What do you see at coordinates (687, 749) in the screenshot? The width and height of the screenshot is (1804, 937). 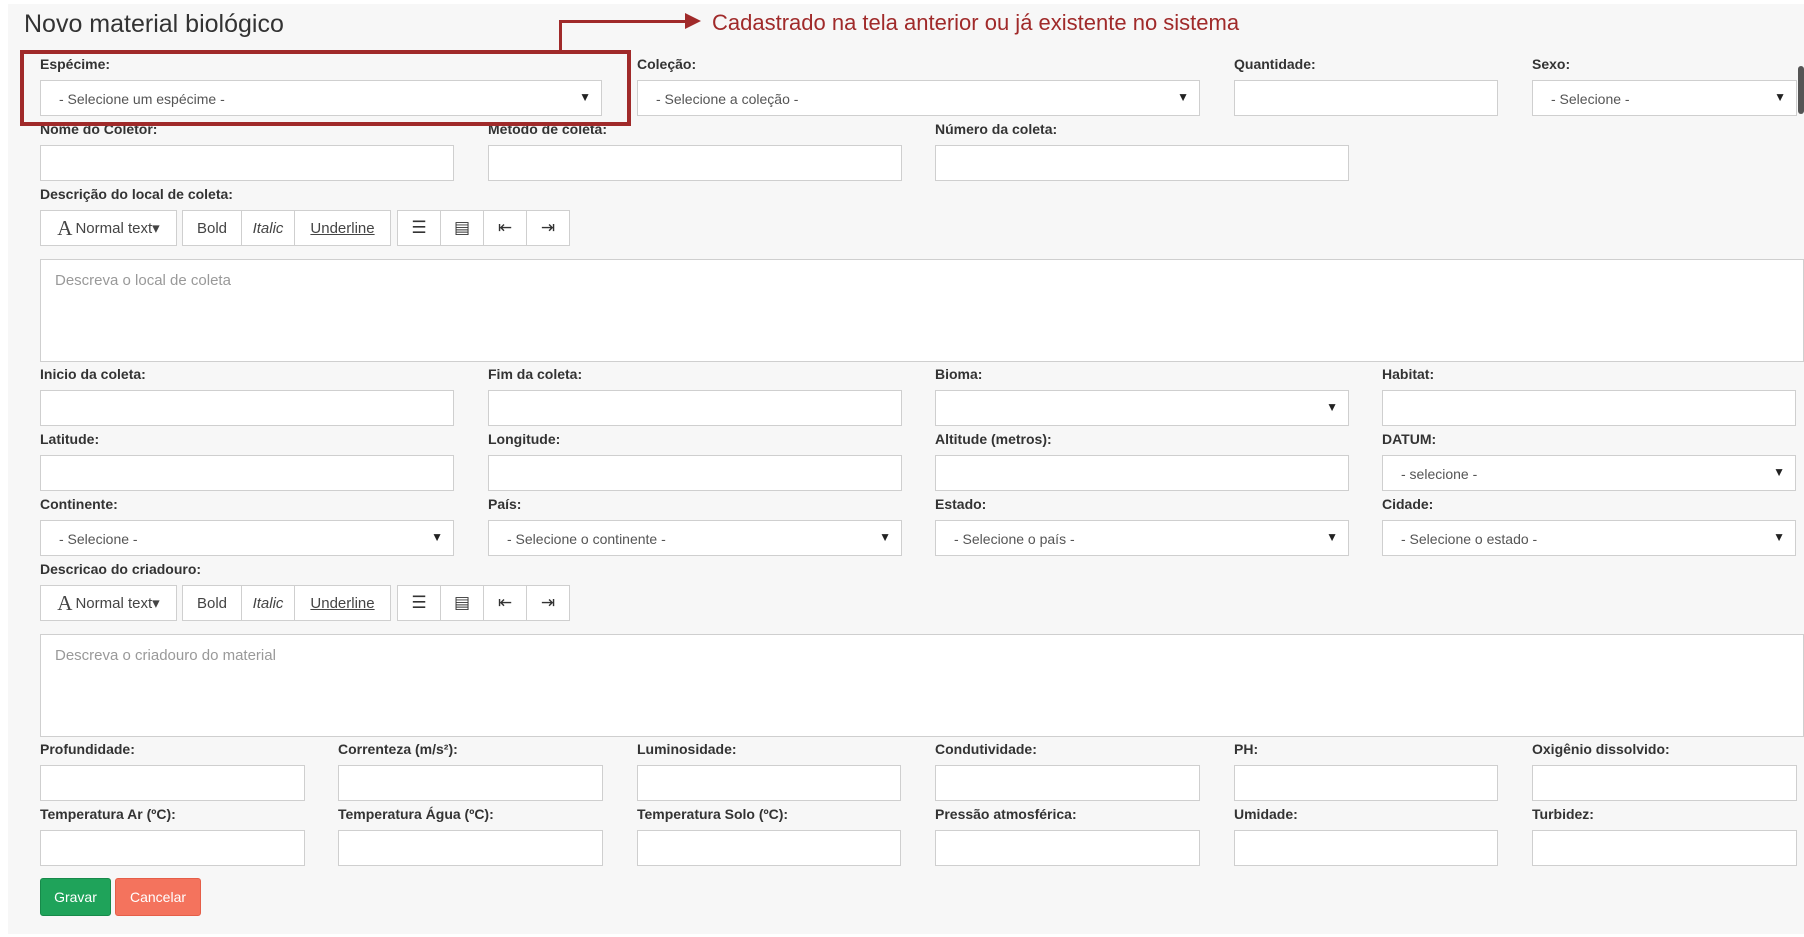 I see `luminosidade-label: Luminosidade:` at bounding box center [687, 749].